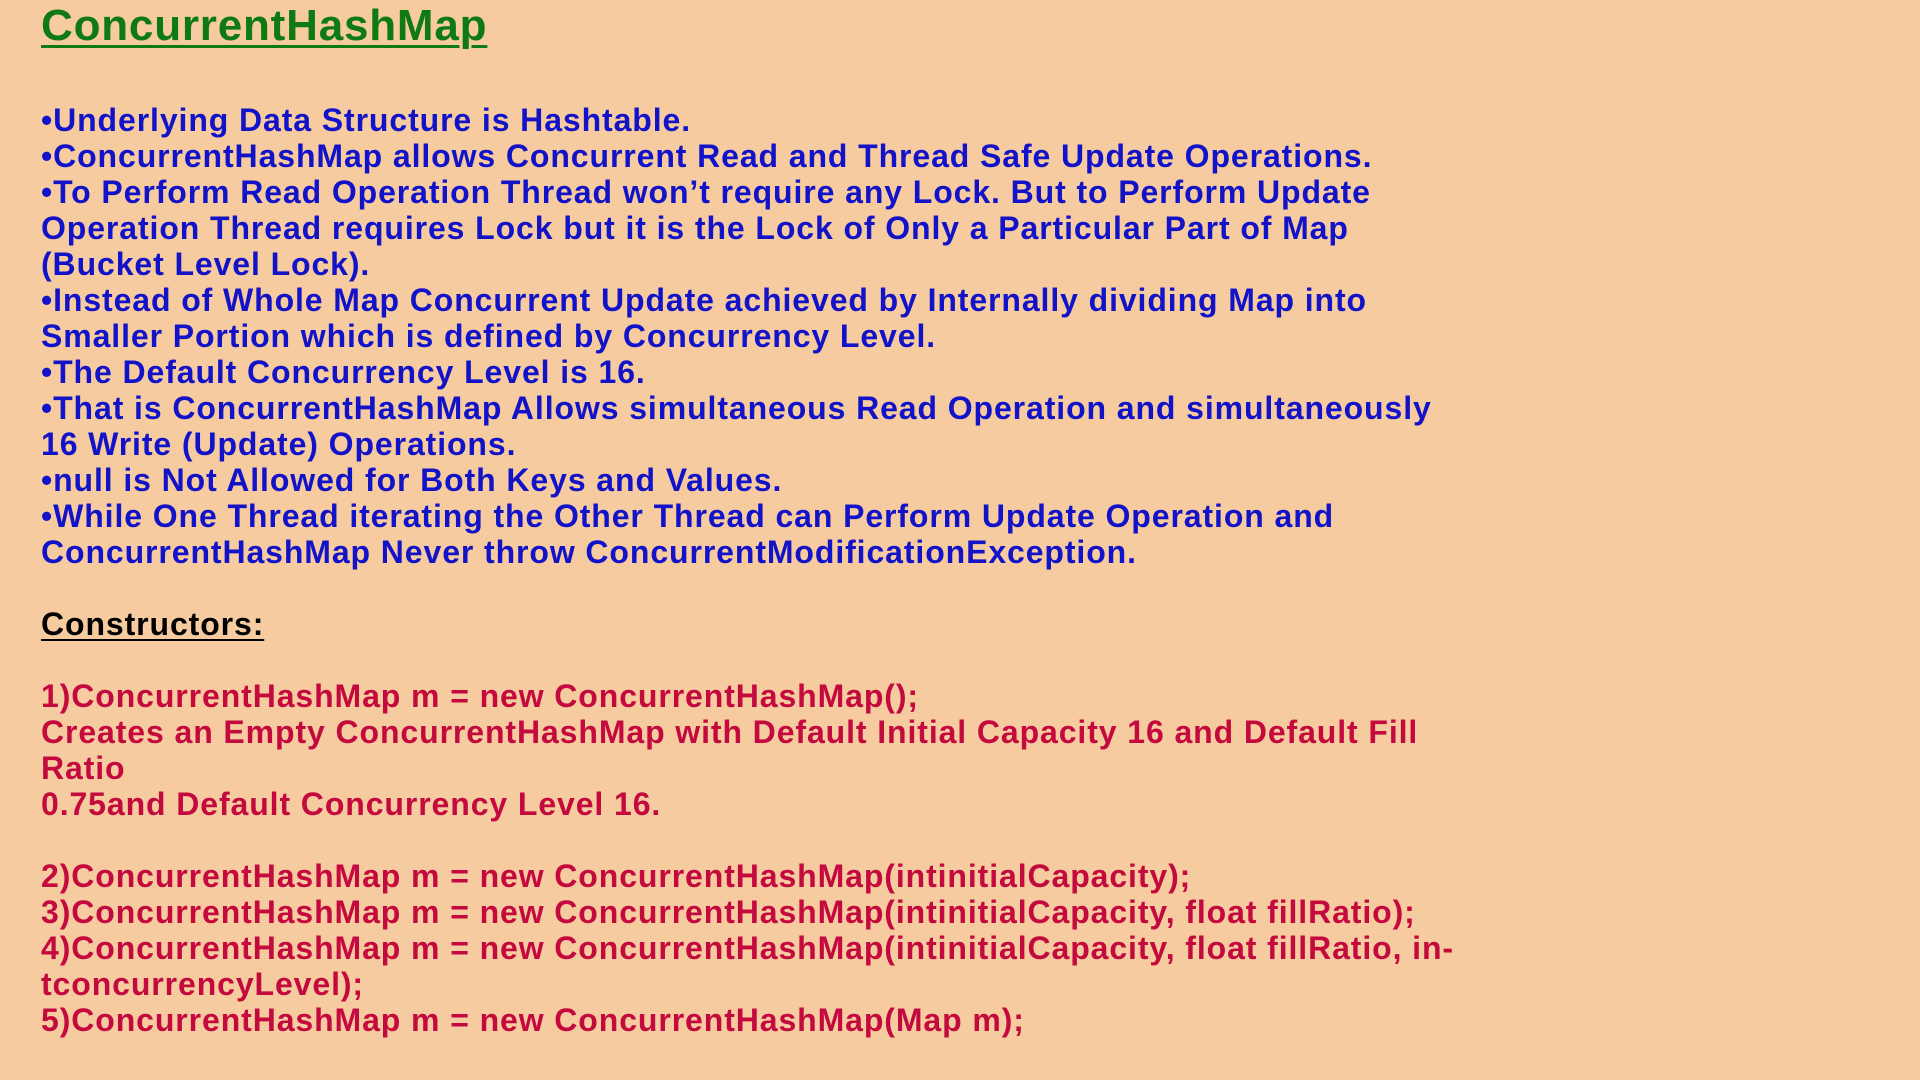 The image size is (1920, 1080). I want to click on bullet-line: 16 Write (Update) Operations., so click(279, 444).